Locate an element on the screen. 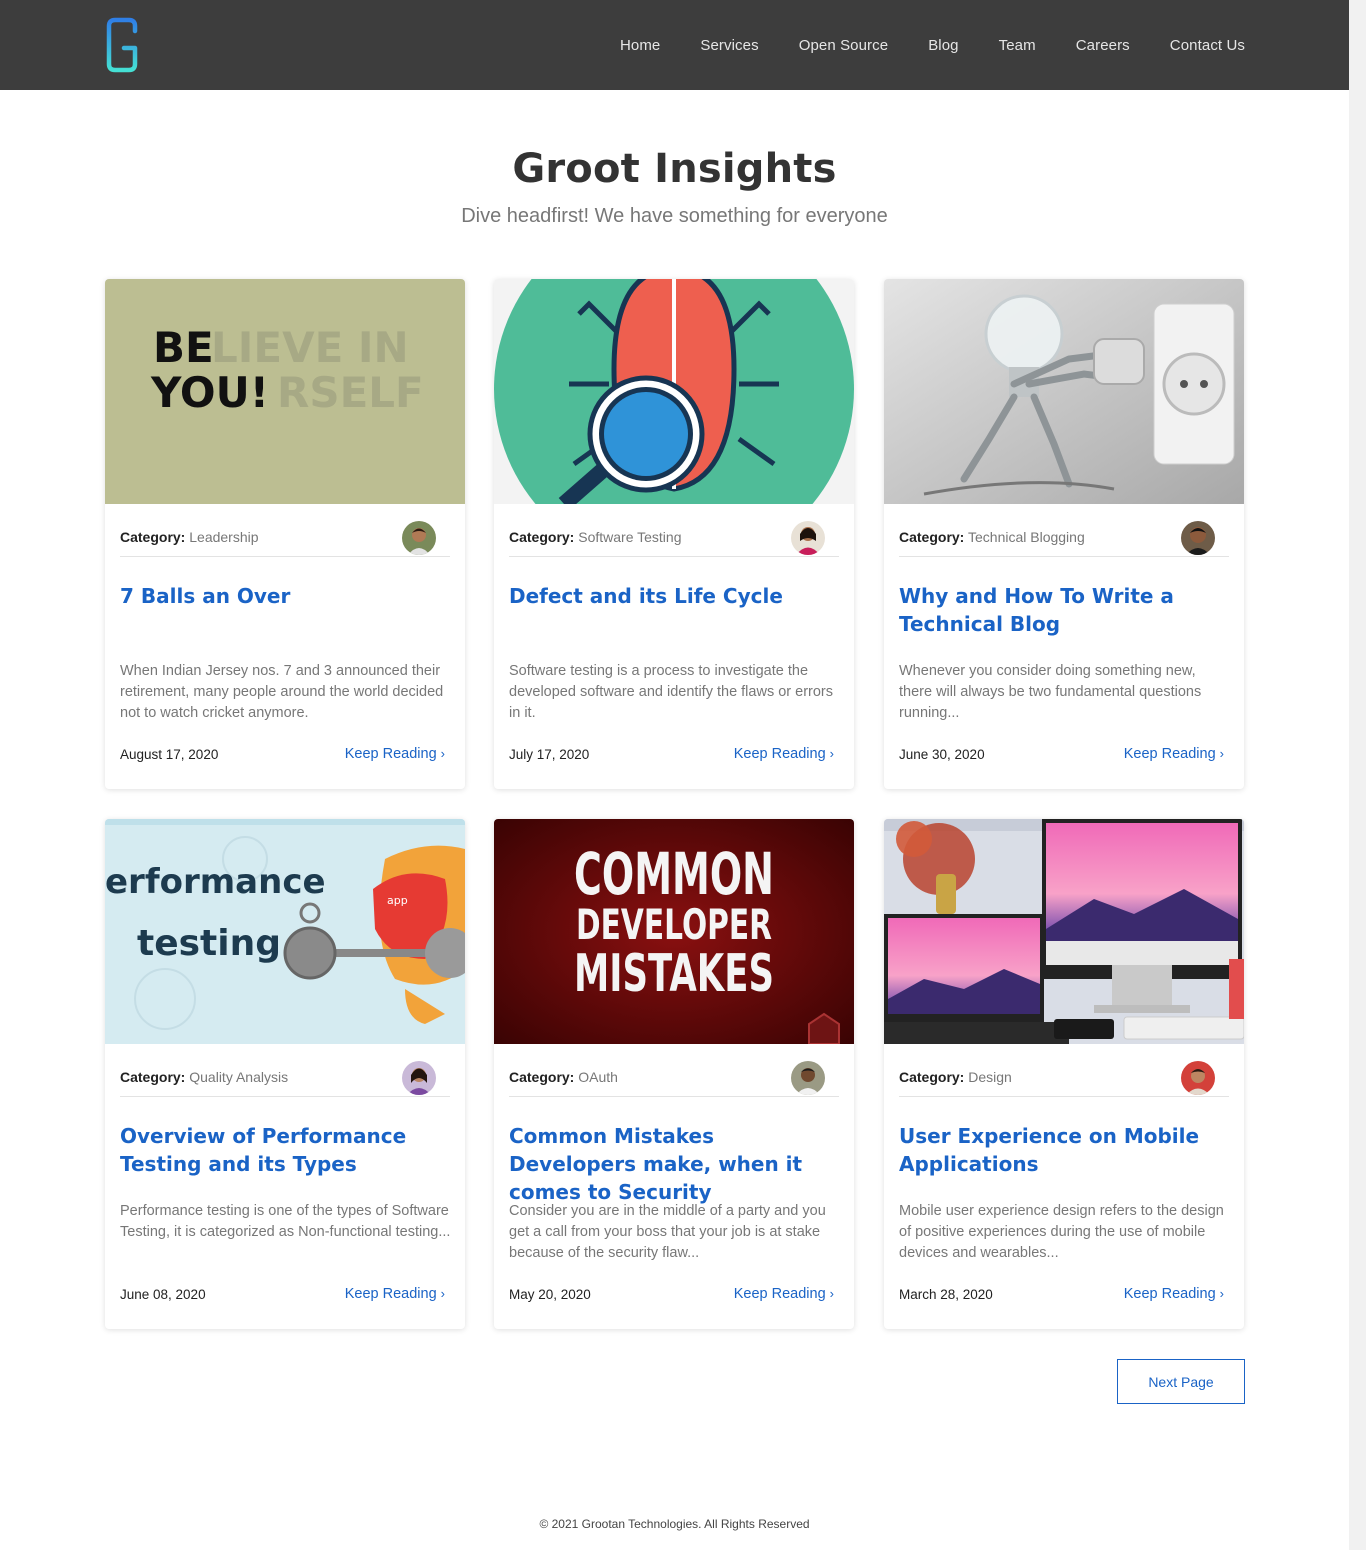 The height and width of the screenshot is (1550, 1366). category-label: Category: Software Testing is located at coordinates (595, 537).